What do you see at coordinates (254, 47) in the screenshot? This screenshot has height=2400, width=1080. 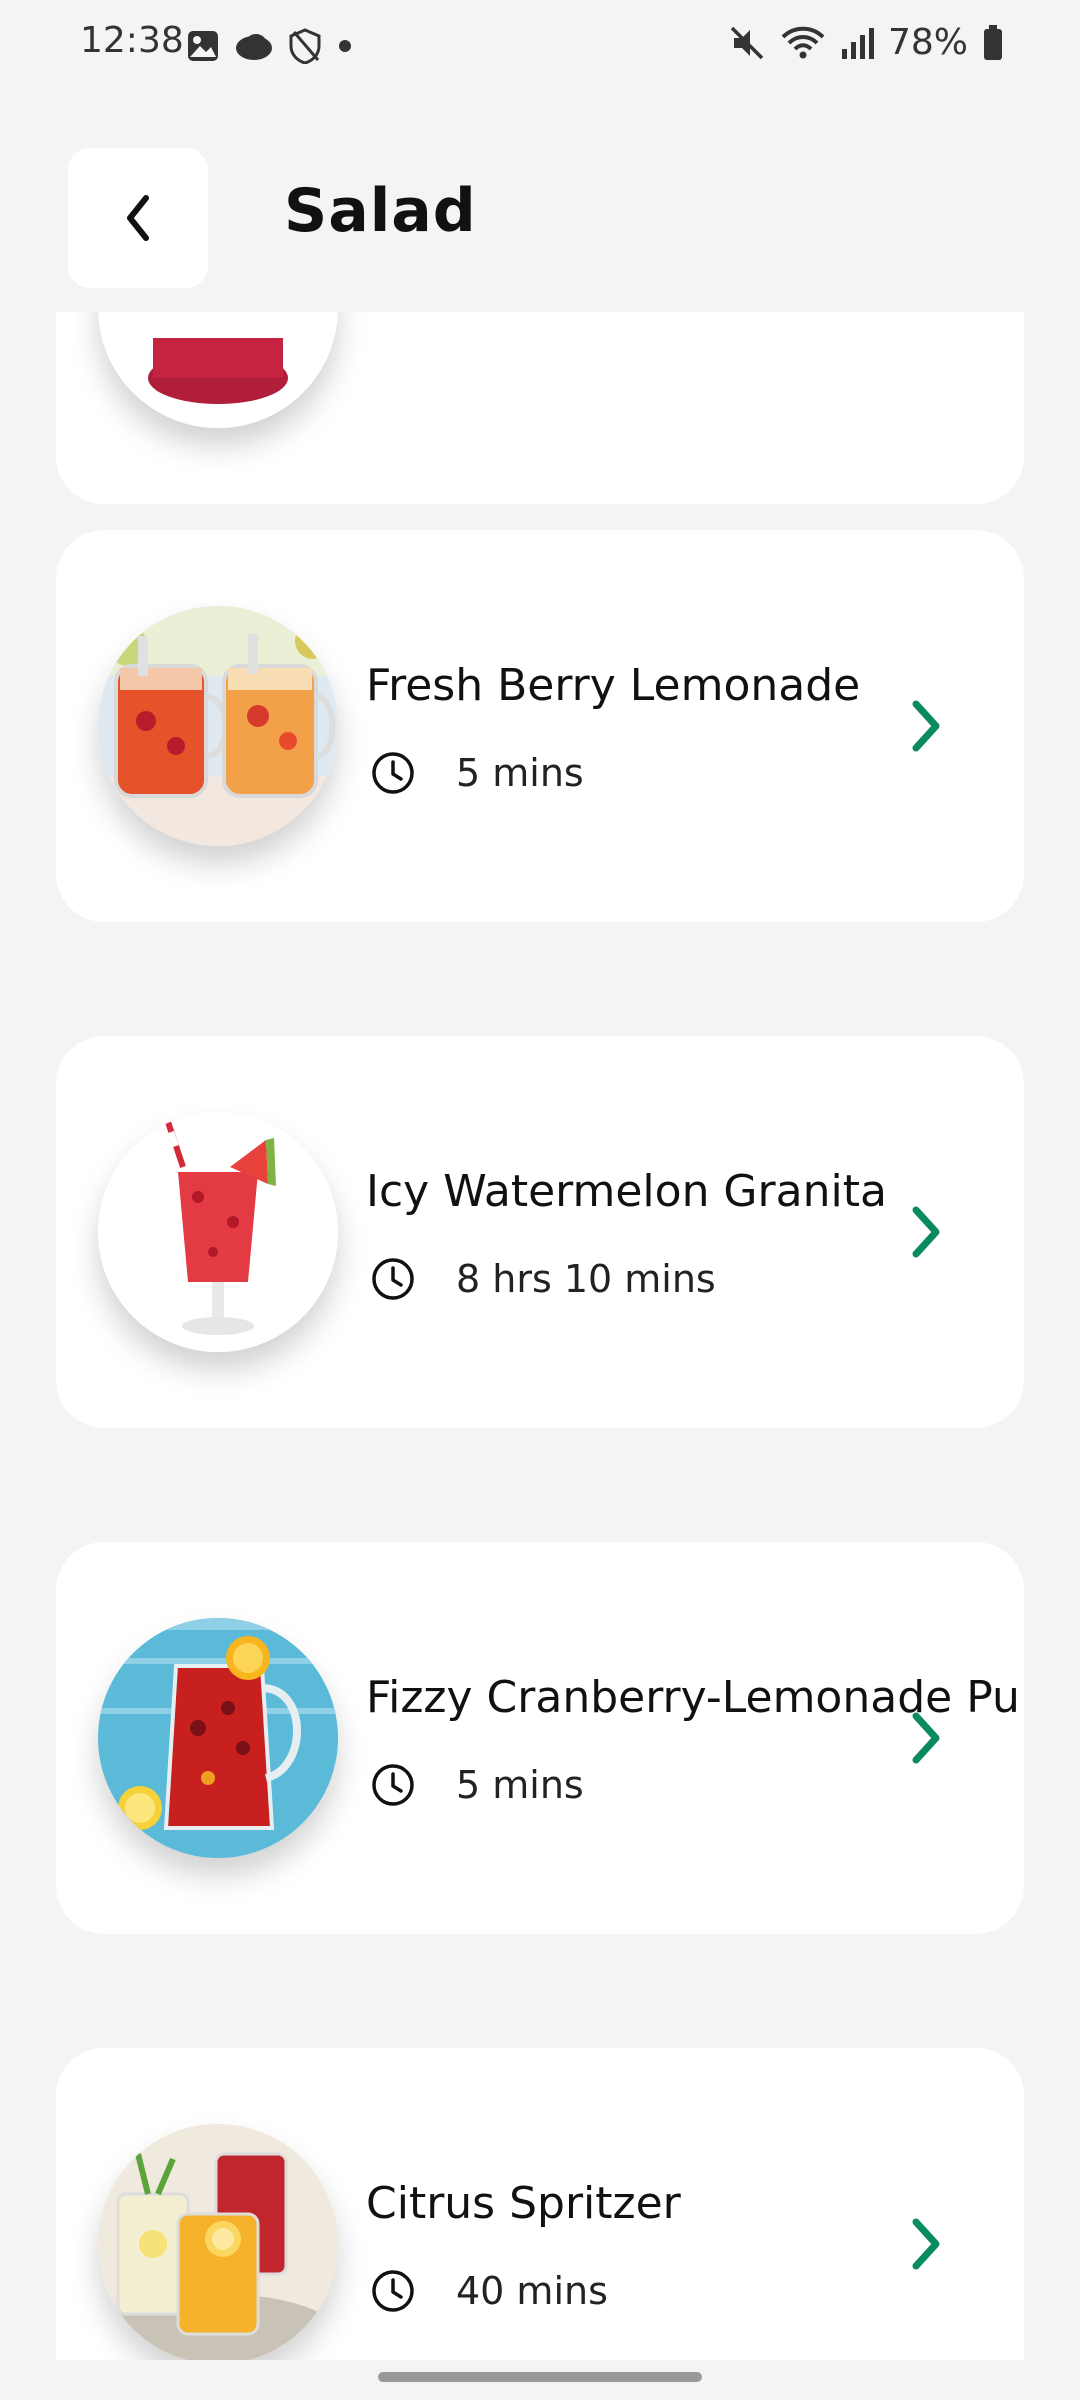 I see `cloud-icon` at bounding box center [254, 47].